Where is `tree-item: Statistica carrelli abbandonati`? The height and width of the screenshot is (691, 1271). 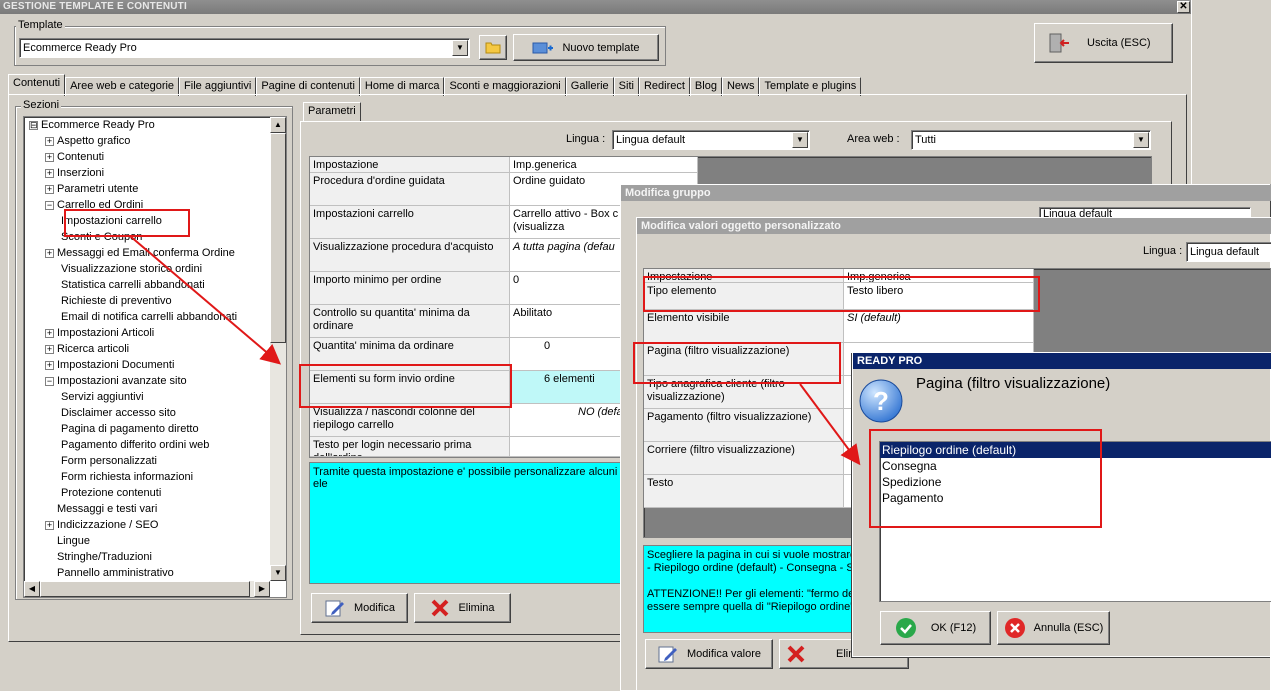
tree-item: Statistica carrelli abbandonati is located at coordinates (133, 285).